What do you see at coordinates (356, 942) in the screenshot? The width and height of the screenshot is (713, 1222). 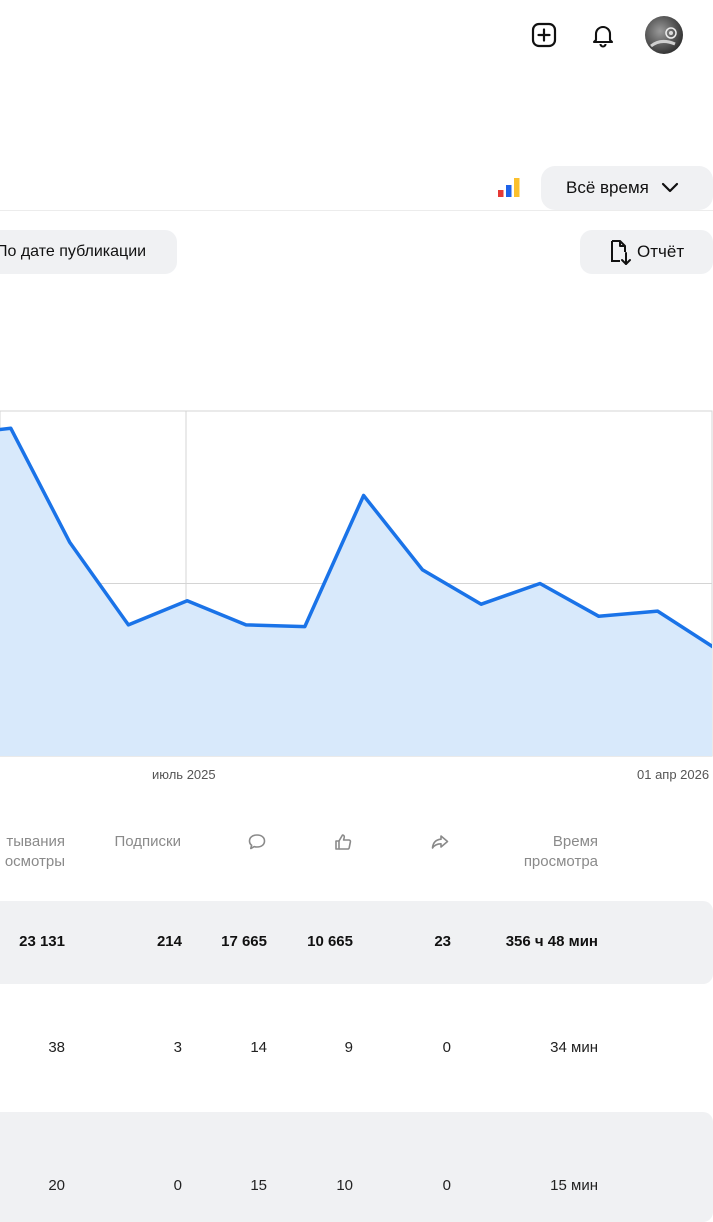 I see `table-row-total` at bounding box center [356, 942].